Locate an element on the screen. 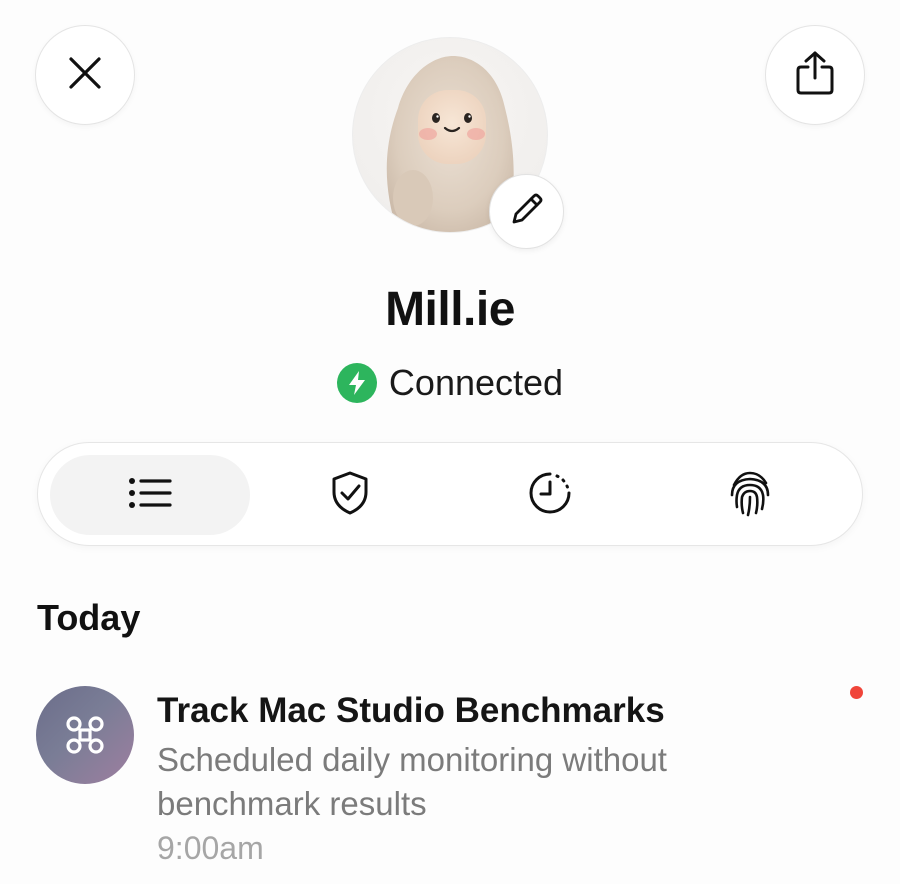 The width and height of the screenshot is (900, 884). avatar-container is located at coordinates (458, 143).